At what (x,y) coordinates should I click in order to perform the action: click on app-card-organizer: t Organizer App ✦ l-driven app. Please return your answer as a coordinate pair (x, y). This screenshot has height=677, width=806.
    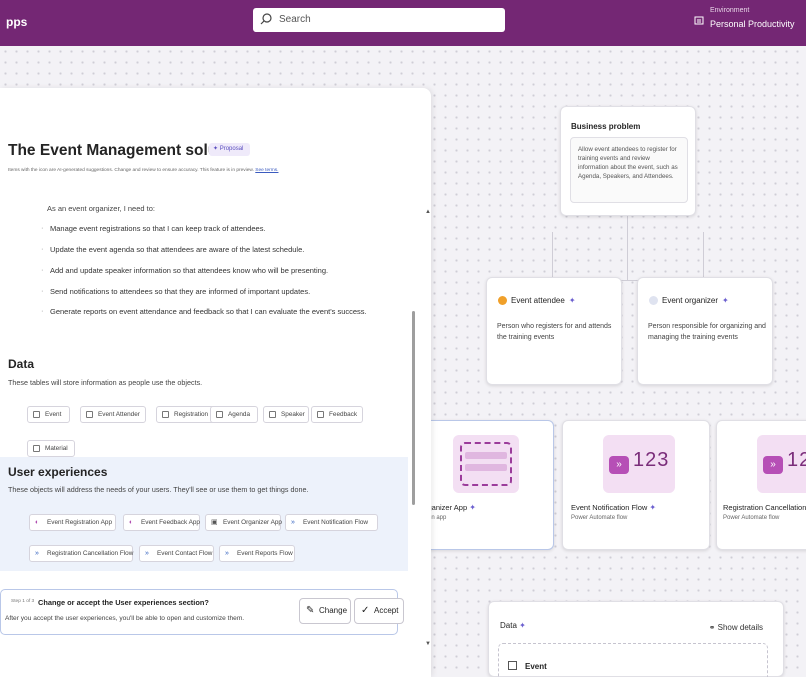
    Looking at the image, I should click on (482, 485).